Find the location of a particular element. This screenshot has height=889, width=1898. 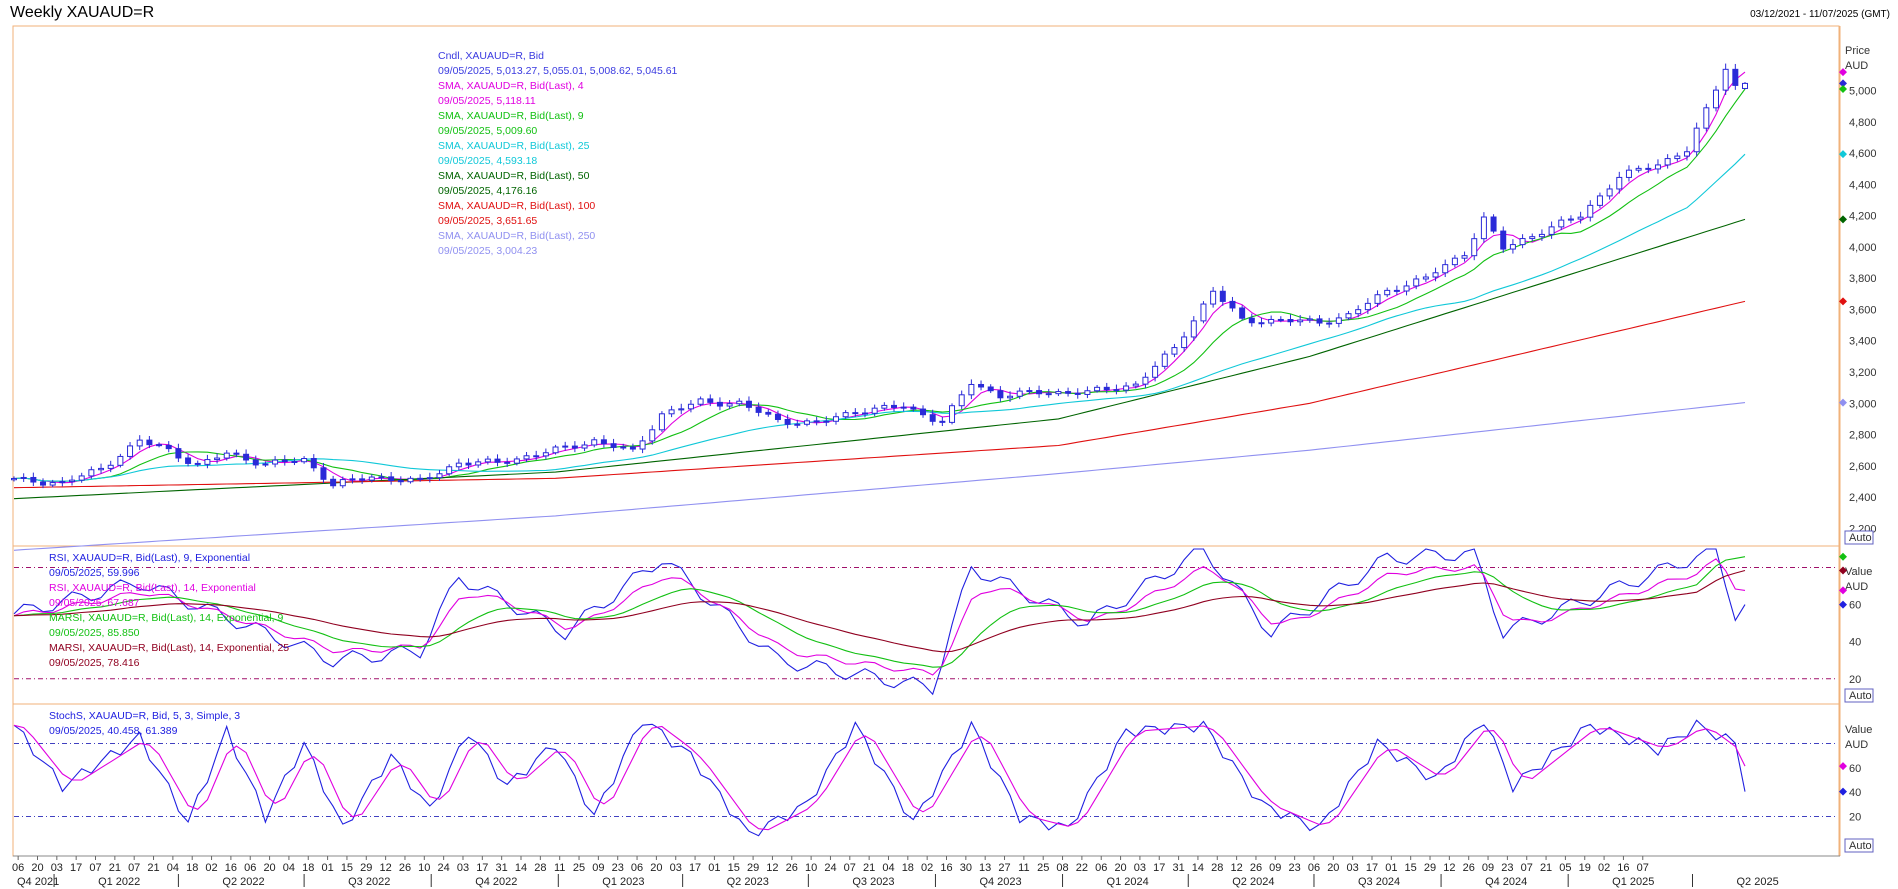

x-week-label: 30 is located at coordinates (966, 868).